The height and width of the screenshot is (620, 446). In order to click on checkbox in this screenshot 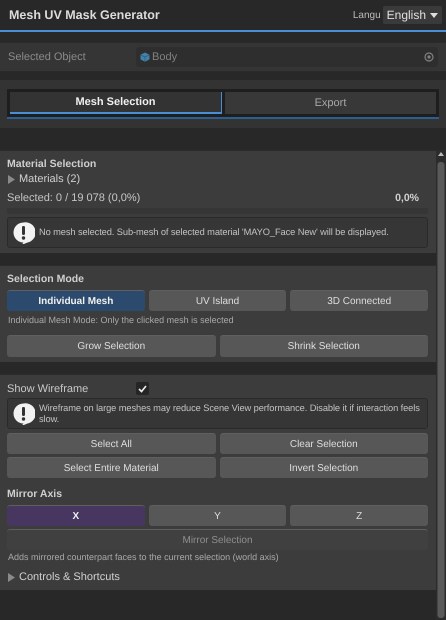, I will do `click(142, 388)`.